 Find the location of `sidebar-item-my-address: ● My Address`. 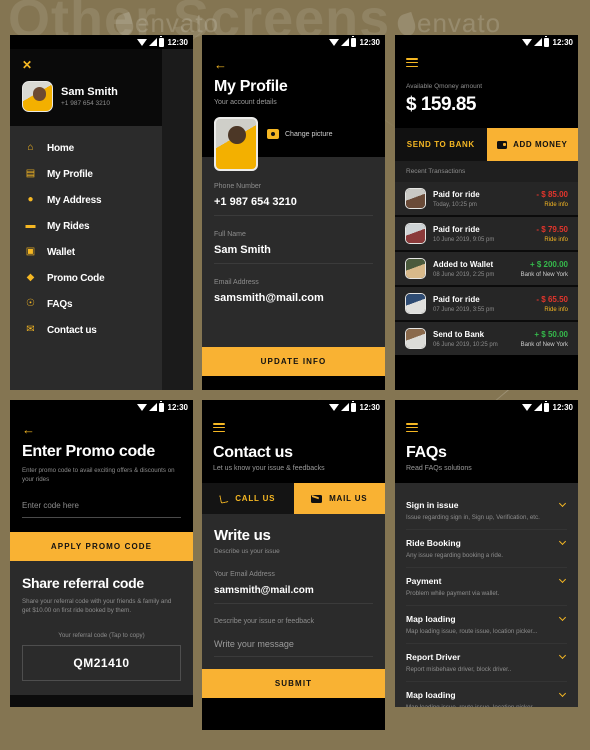

sidebar-item-my-address: ● My Address is located at coordinates (86, 200).